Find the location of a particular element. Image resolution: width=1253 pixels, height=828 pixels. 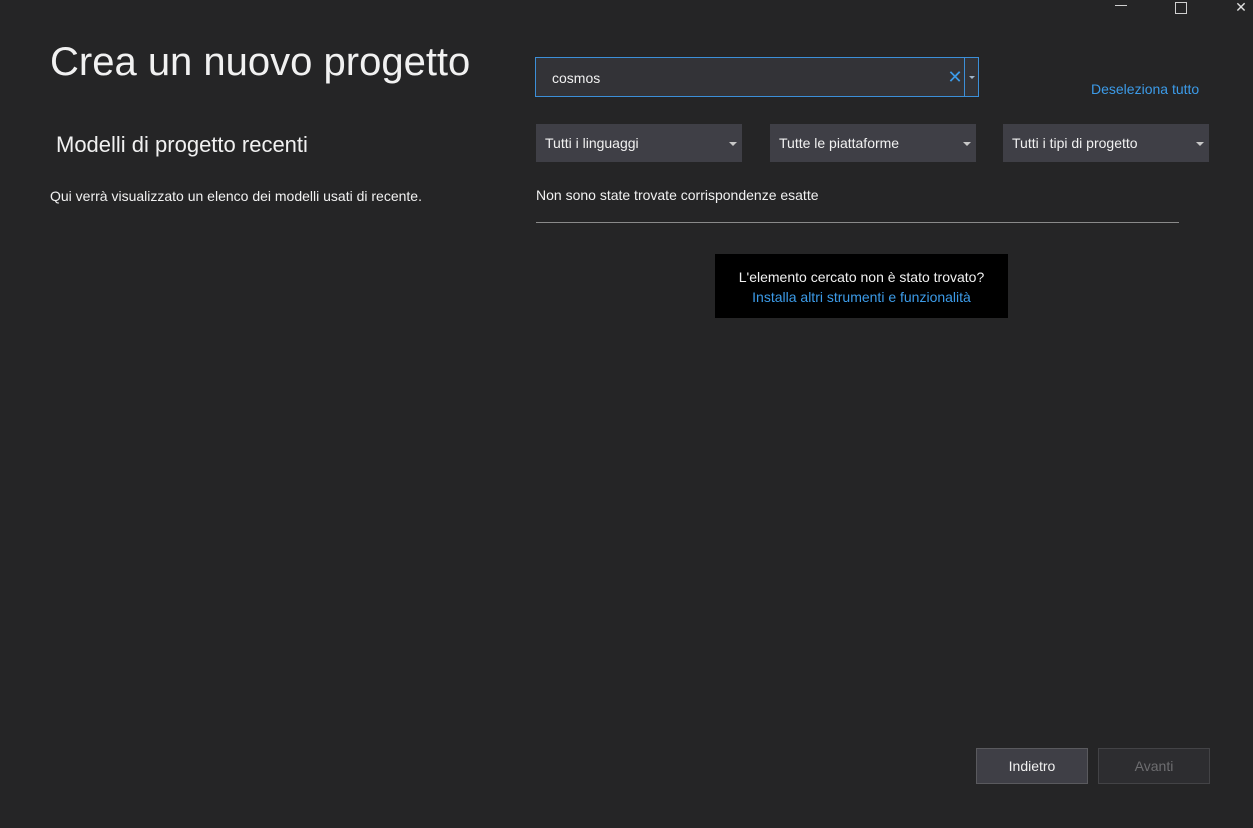

platform-filter: Tutte le piattaforme is located at coordinates (873, 143).